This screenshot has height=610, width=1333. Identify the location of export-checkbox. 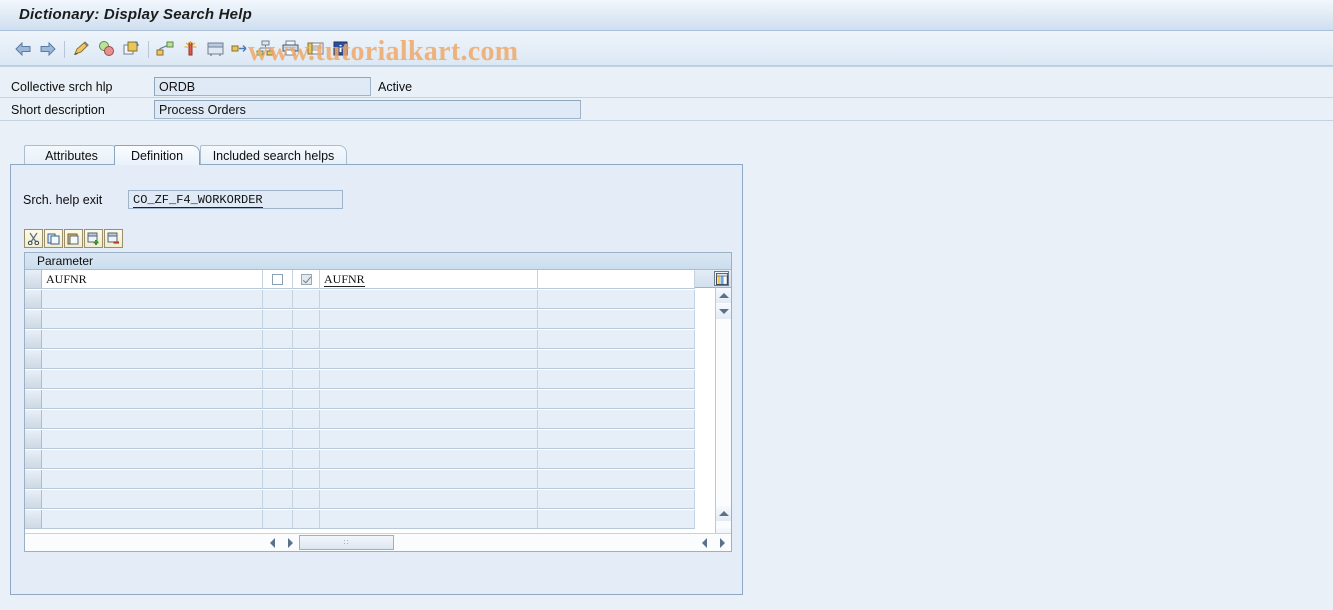
(306, 279).